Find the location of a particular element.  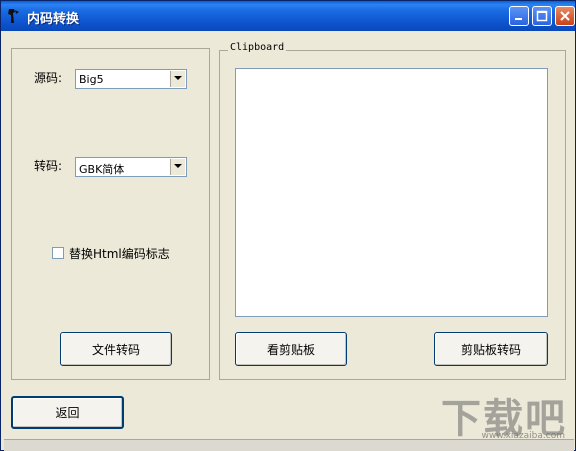

target-encoding-select: GBK简体 is located at coordinates (131, 167).